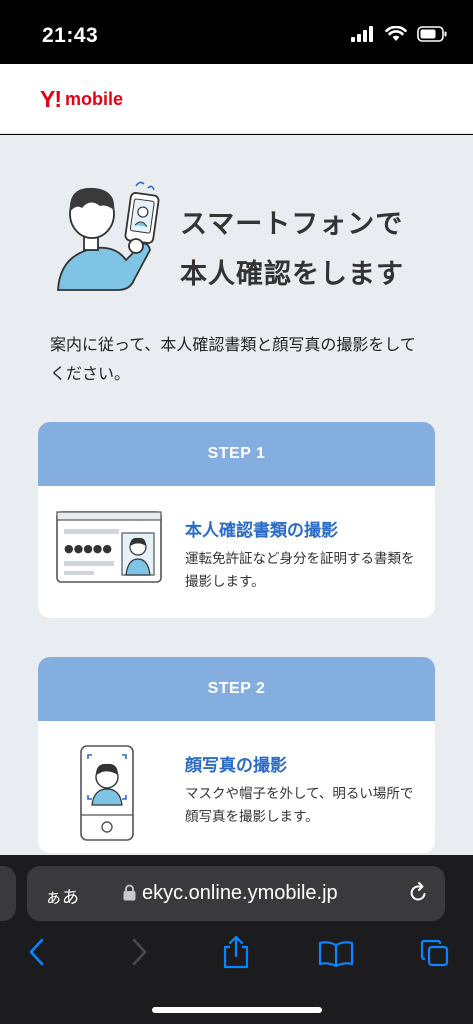  Describe the element at coordinates (88, 548) in the screenshot. I see `masked-id-number: ●●●●●` at that location.